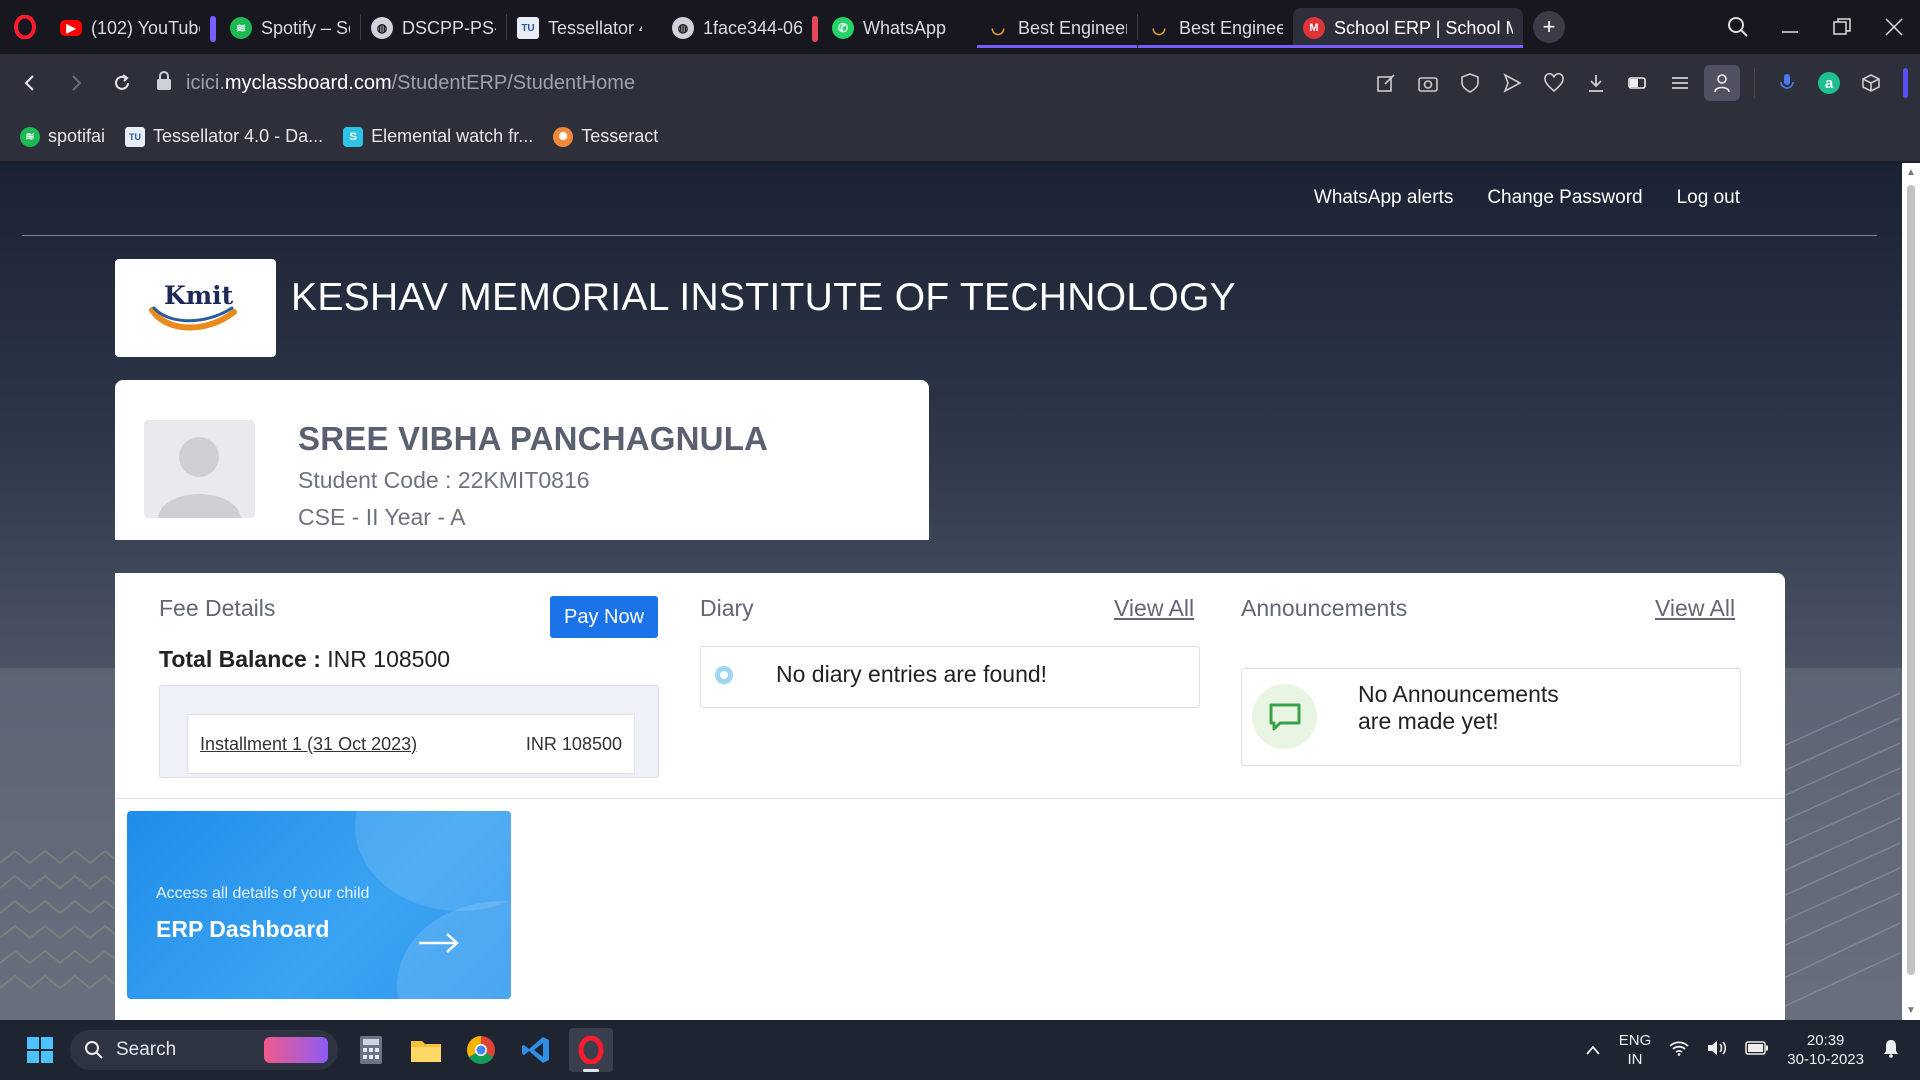 Image resolution: width=1920 pixels, height=1080 pixels. Describe the element at coordinates (241, 28) in the screenshot. I see `spotify-icon: ≋` at that location.